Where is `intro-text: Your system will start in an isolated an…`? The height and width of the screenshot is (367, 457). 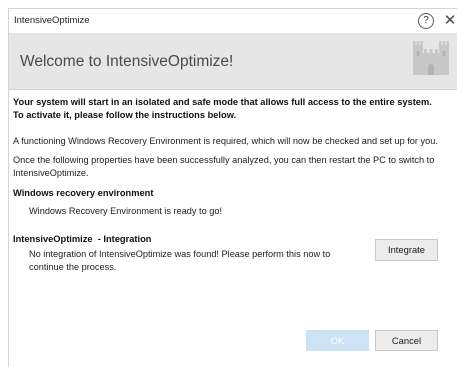
intro-text: Your system will start in an isolated an… is located at coordinates (222, 108).